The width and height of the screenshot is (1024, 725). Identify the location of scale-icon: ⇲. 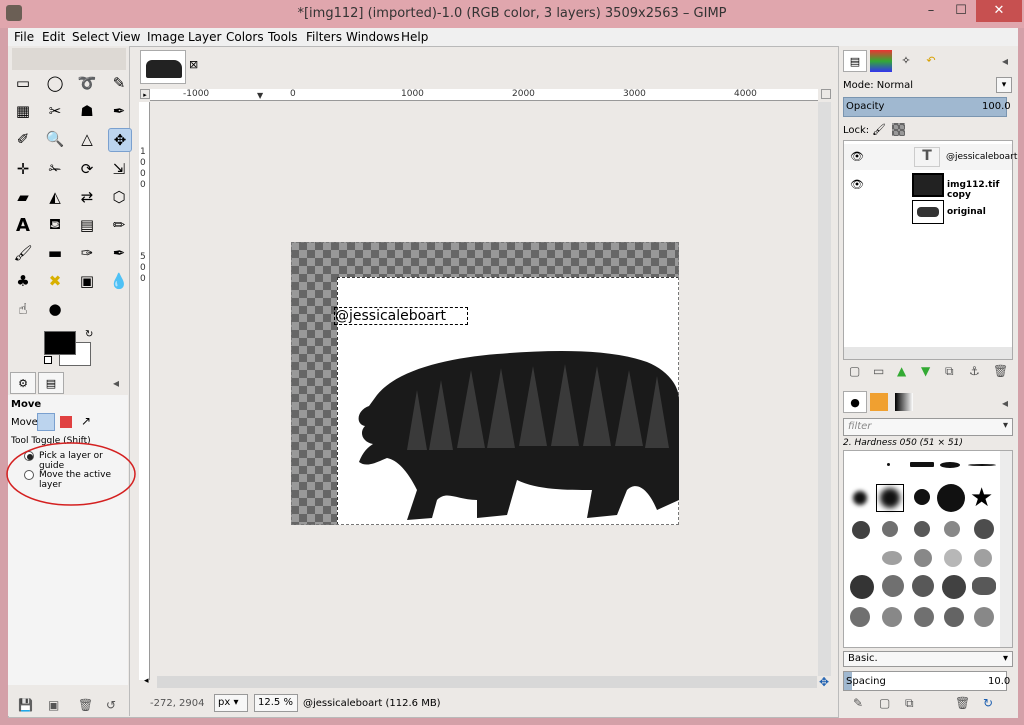
(119, 169).